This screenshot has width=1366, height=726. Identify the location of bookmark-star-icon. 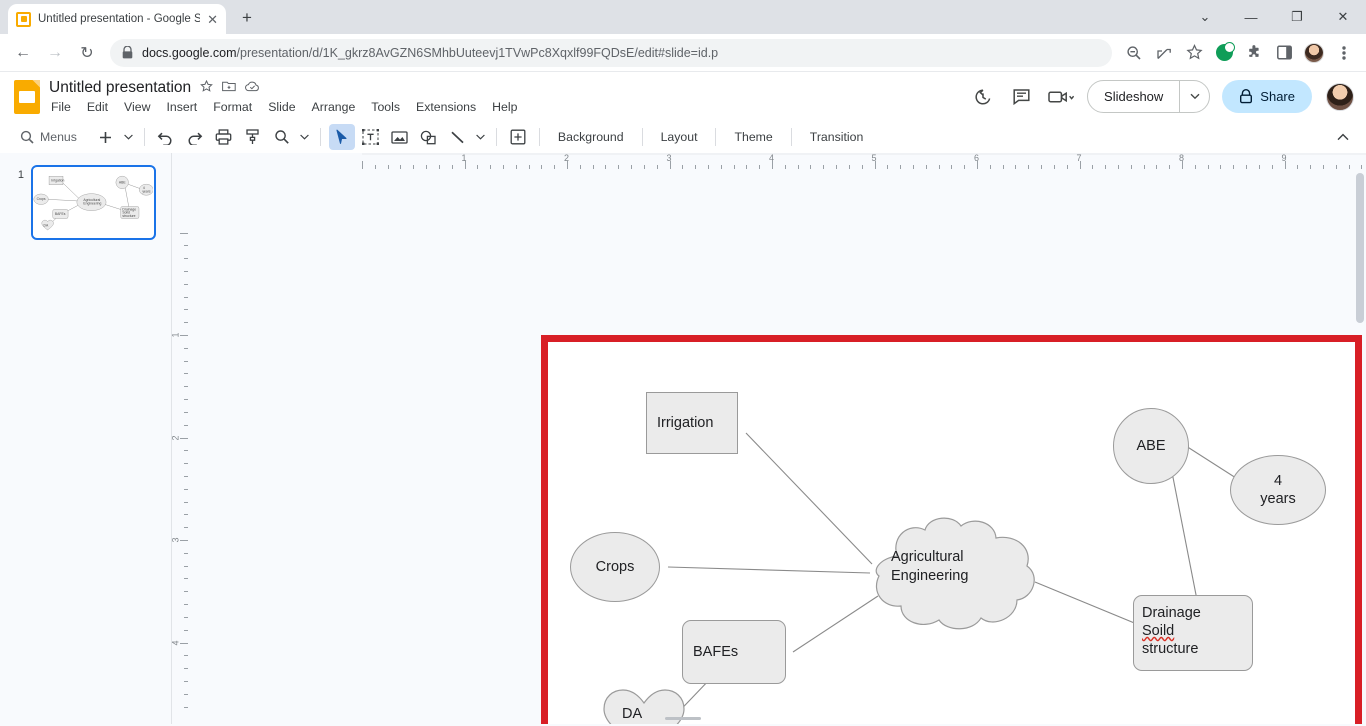
(1194, 53).